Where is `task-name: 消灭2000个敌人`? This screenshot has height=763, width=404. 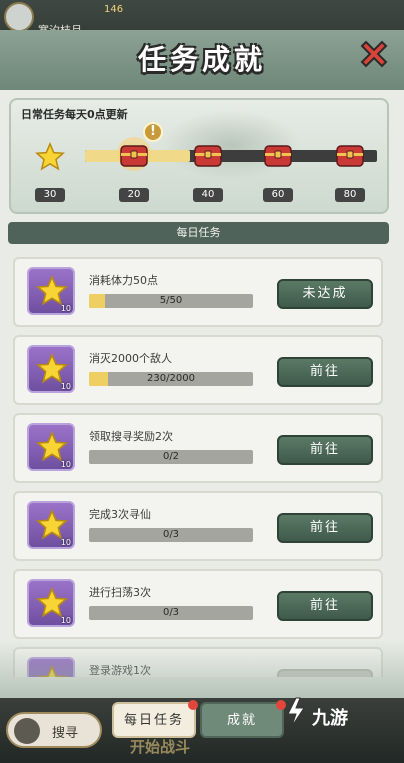
task-name: 消灭2000个敌人 is located at coordinates (130, 358).